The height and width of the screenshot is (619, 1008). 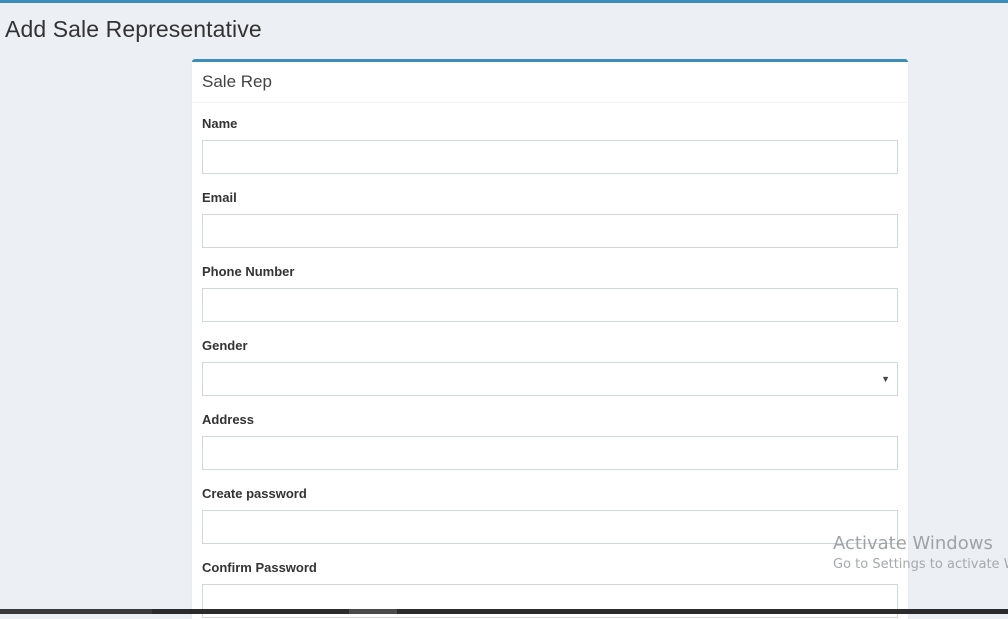 What do you see at coordinates (550, 305) in the screenshot?
I see `phone-number-input` at bounding box center [550, 305].